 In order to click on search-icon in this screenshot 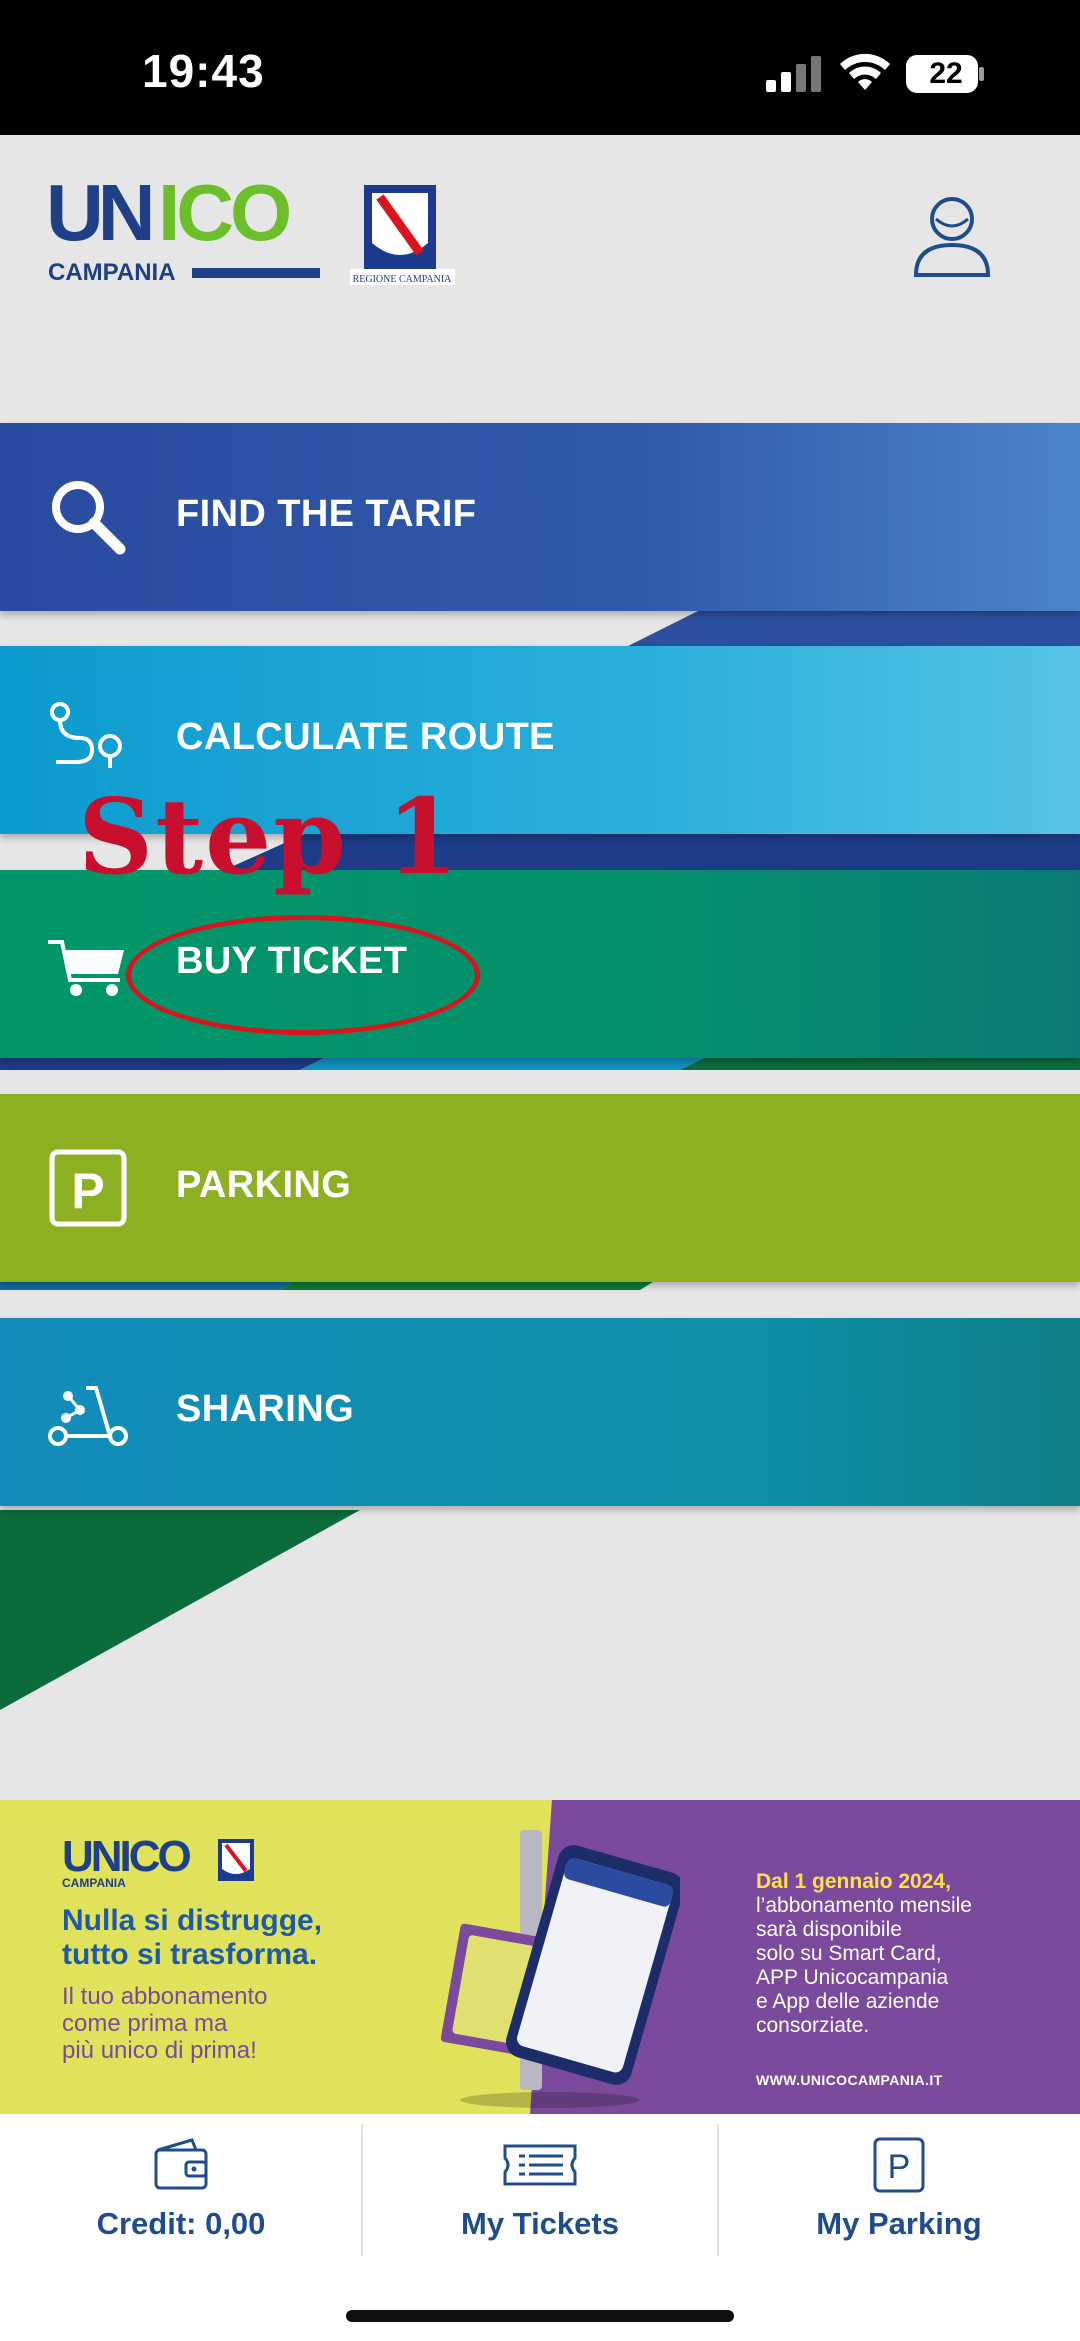, I will do `click(89, 518)`.